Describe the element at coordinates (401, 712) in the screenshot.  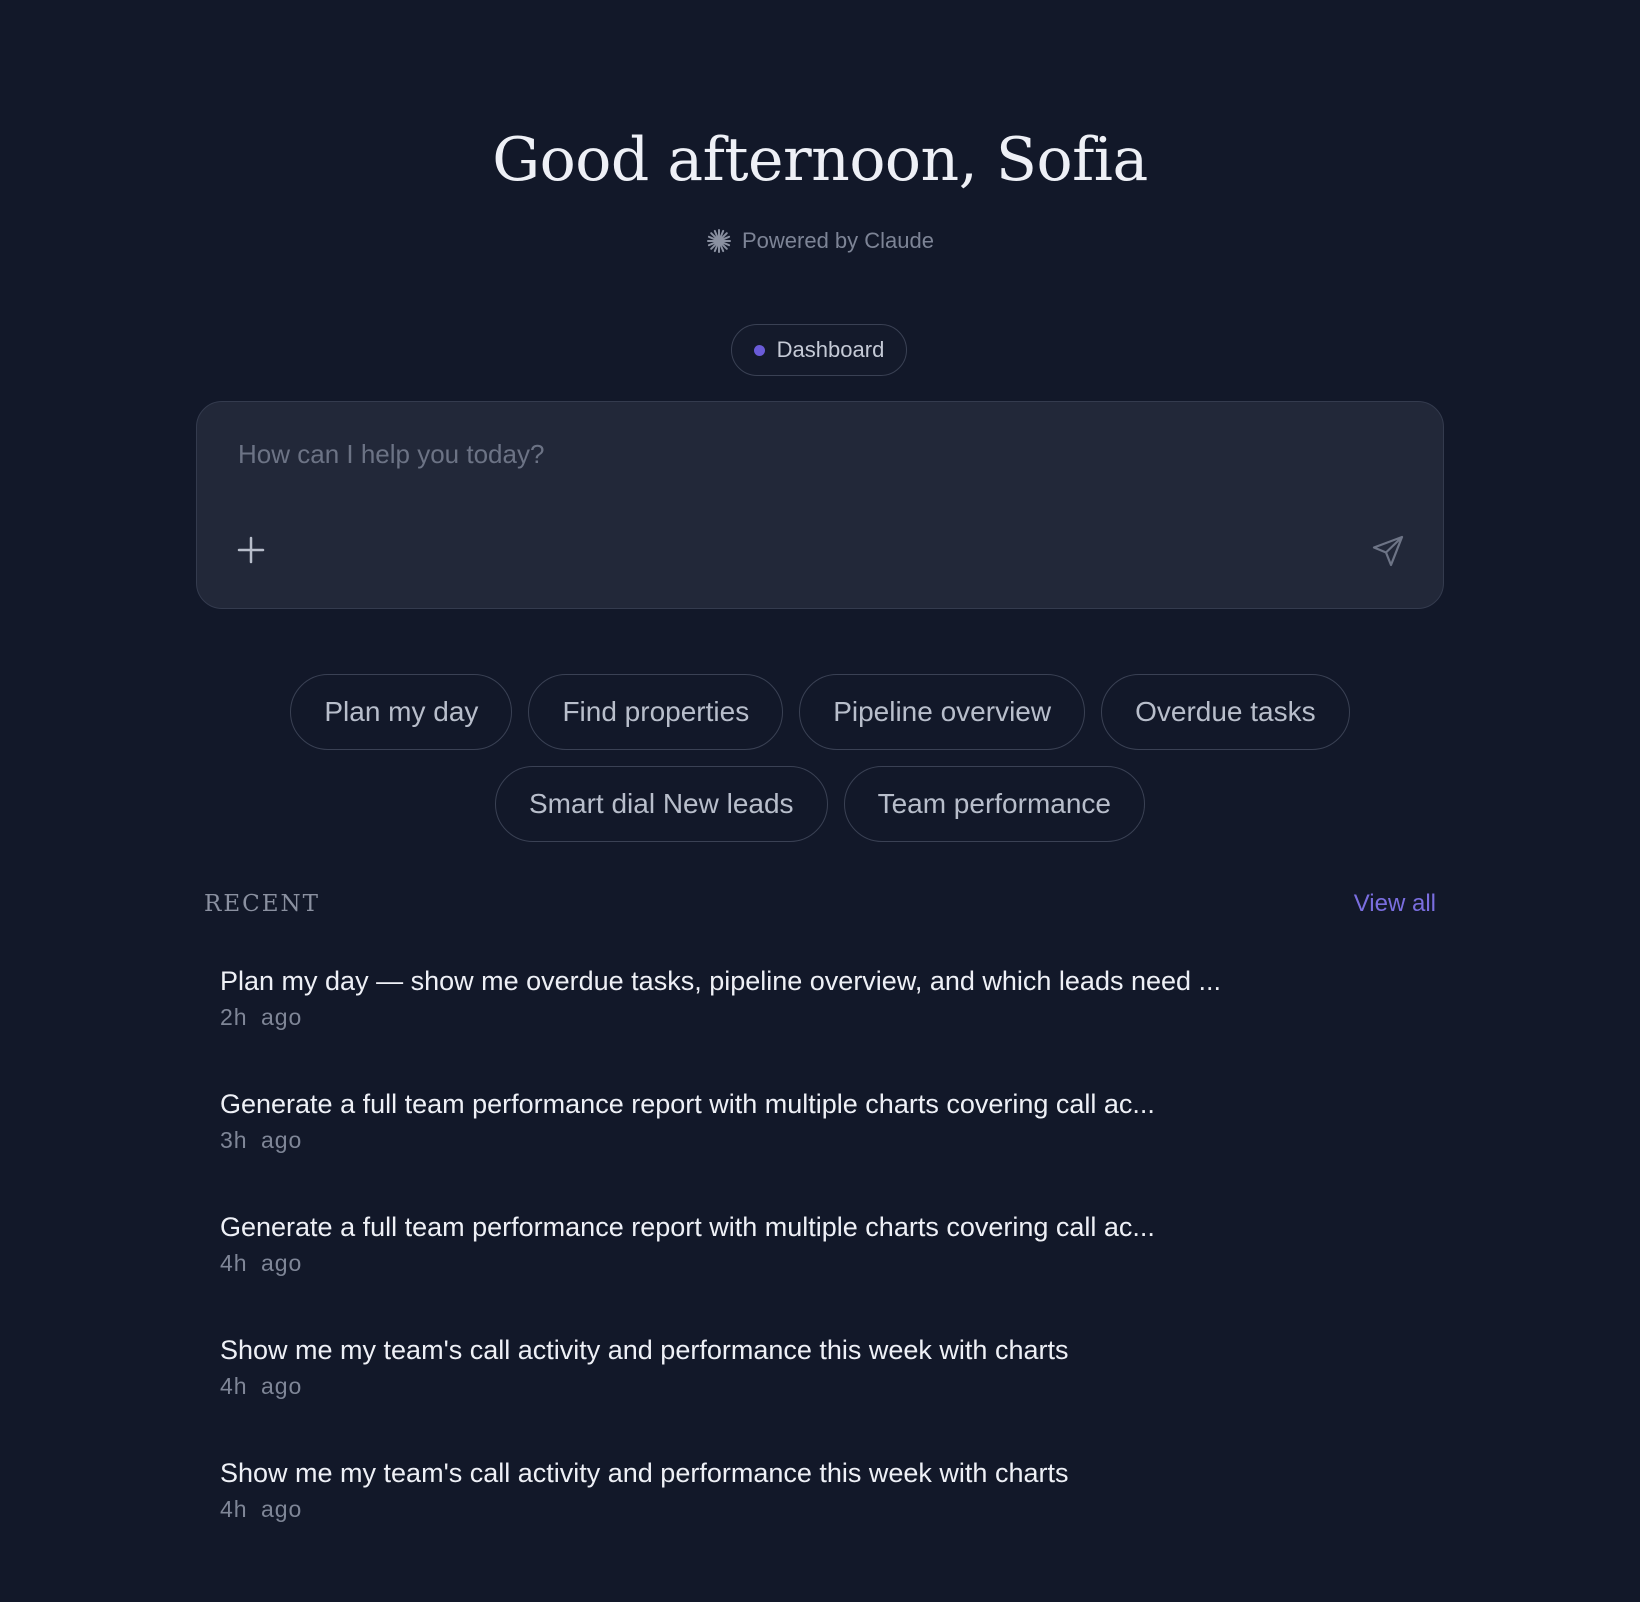
I see `chip-plan-my-day: Plan my day` at that location.